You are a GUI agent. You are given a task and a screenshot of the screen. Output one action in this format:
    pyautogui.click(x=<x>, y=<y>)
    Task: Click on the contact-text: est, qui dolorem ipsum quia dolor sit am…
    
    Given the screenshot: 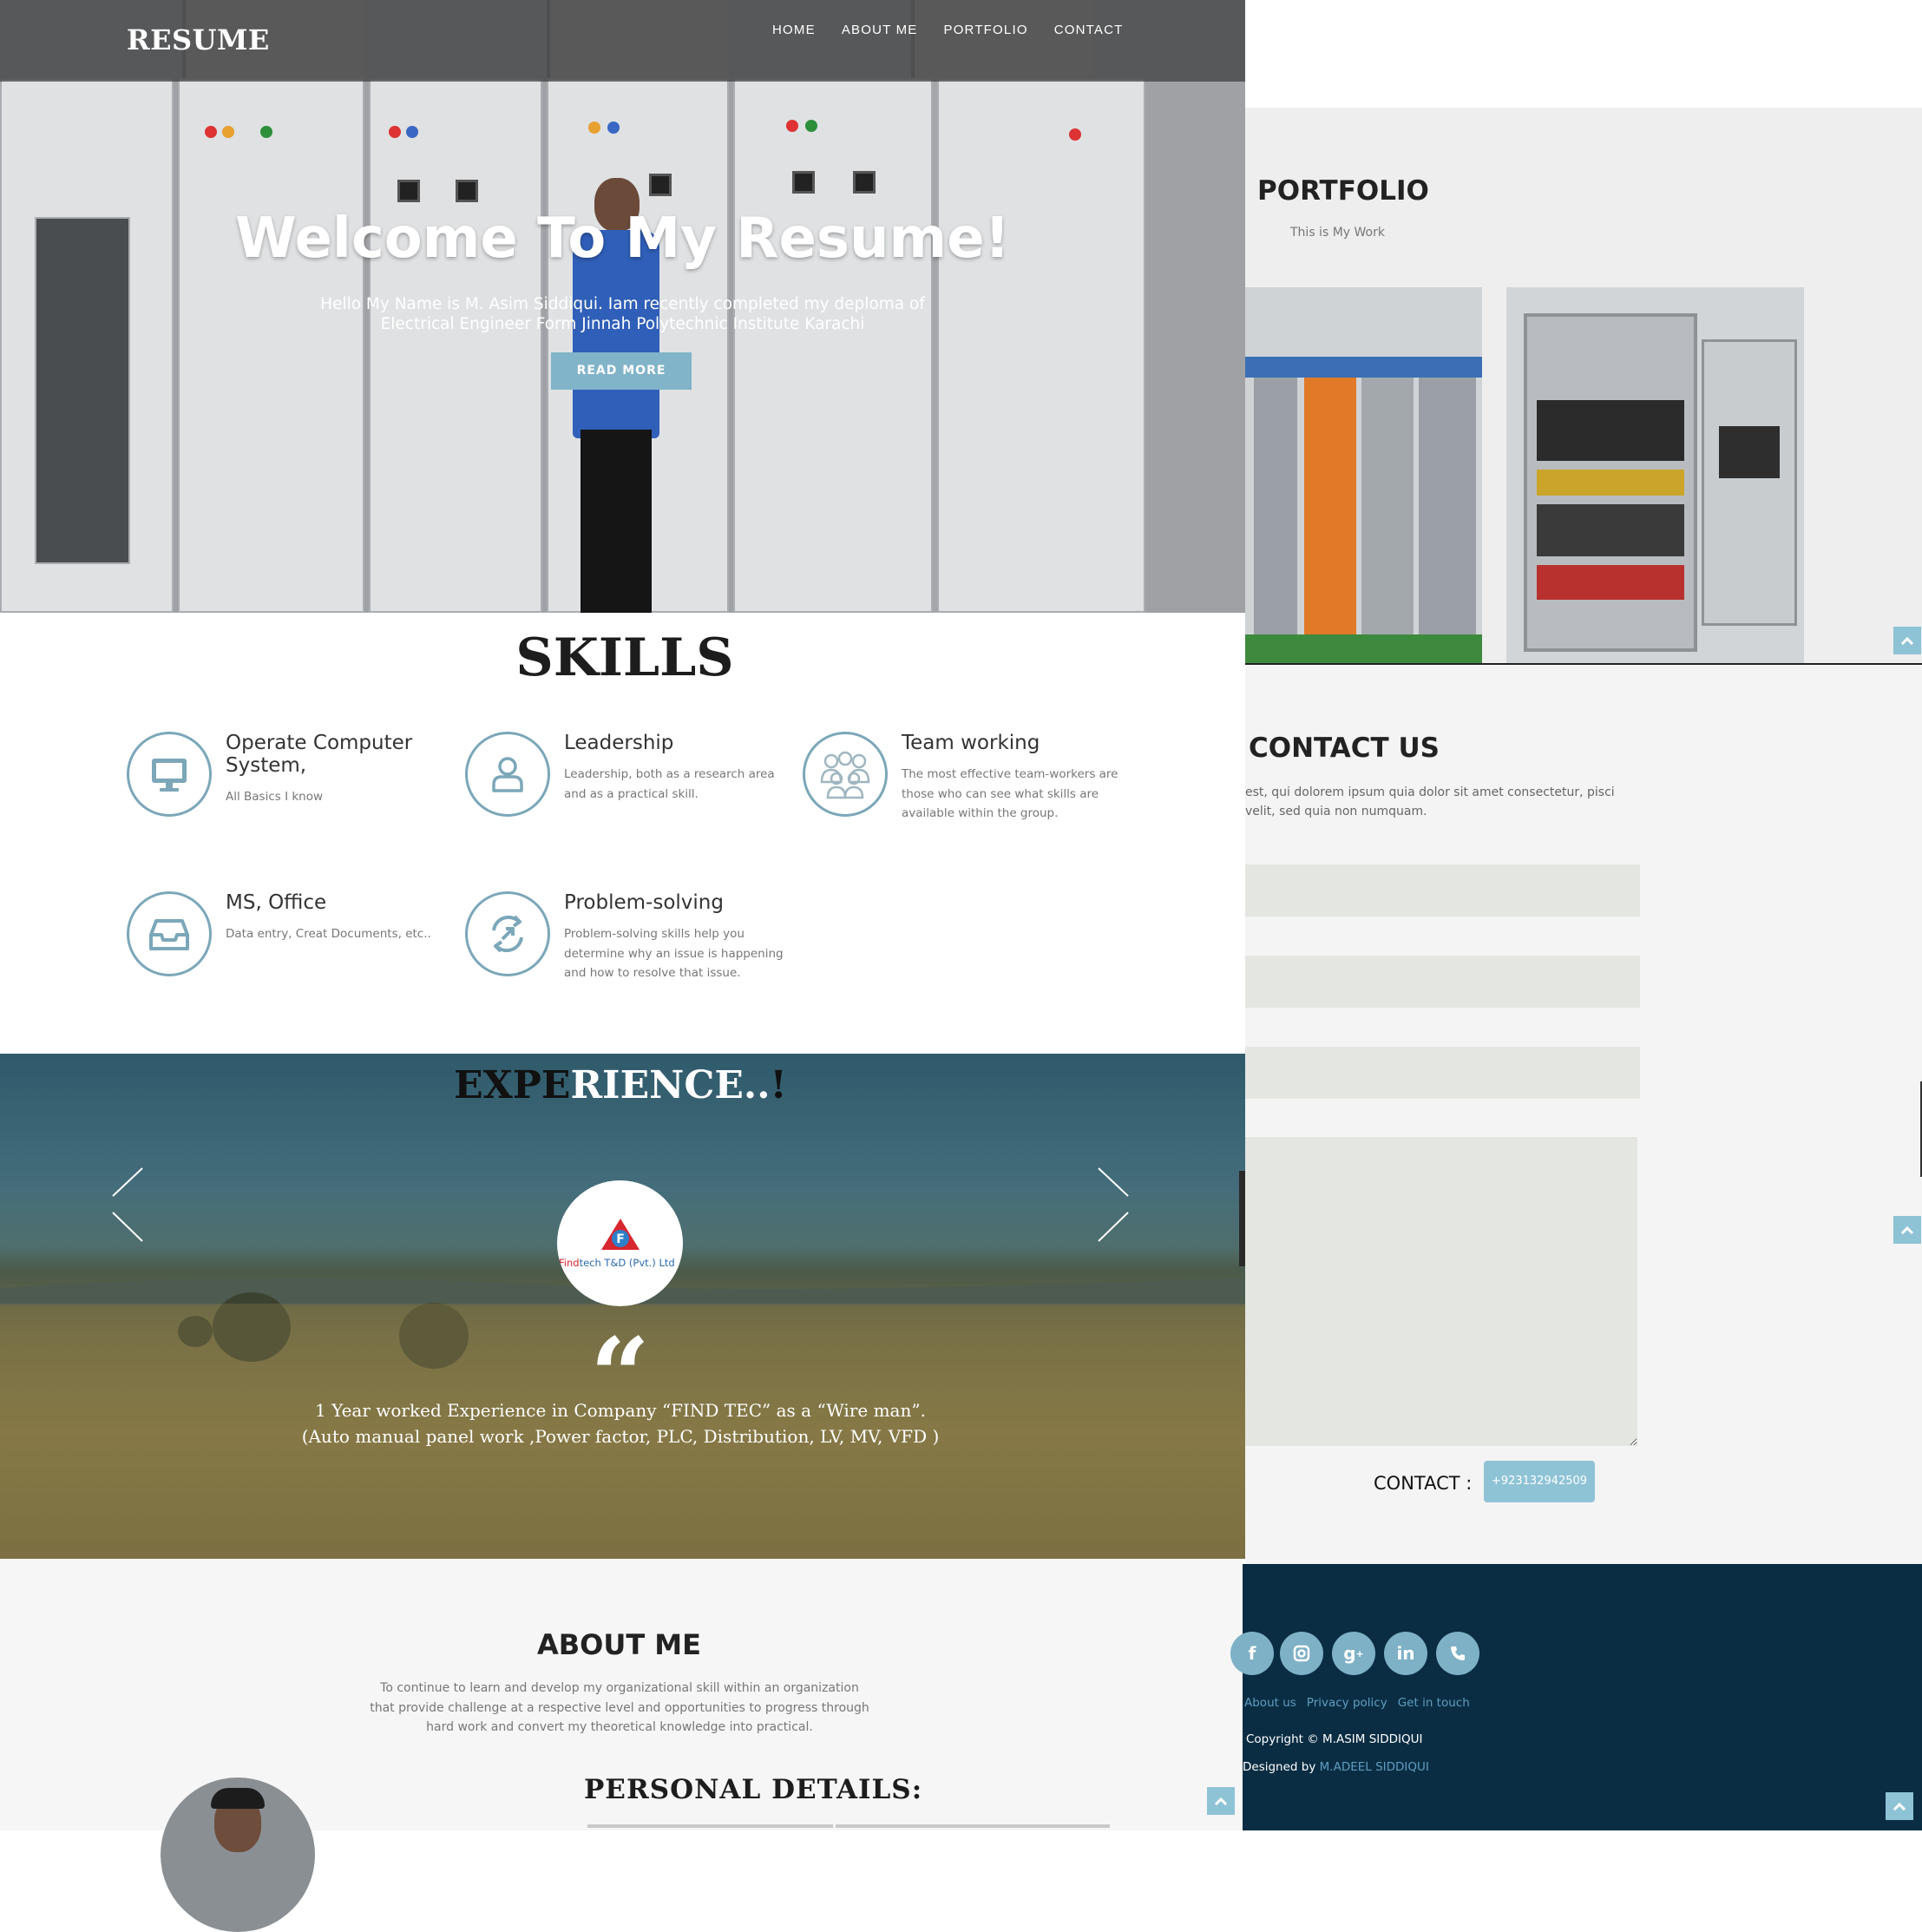 What is the action you would take?
    pyautogui.click(x=1430, y=802)
    